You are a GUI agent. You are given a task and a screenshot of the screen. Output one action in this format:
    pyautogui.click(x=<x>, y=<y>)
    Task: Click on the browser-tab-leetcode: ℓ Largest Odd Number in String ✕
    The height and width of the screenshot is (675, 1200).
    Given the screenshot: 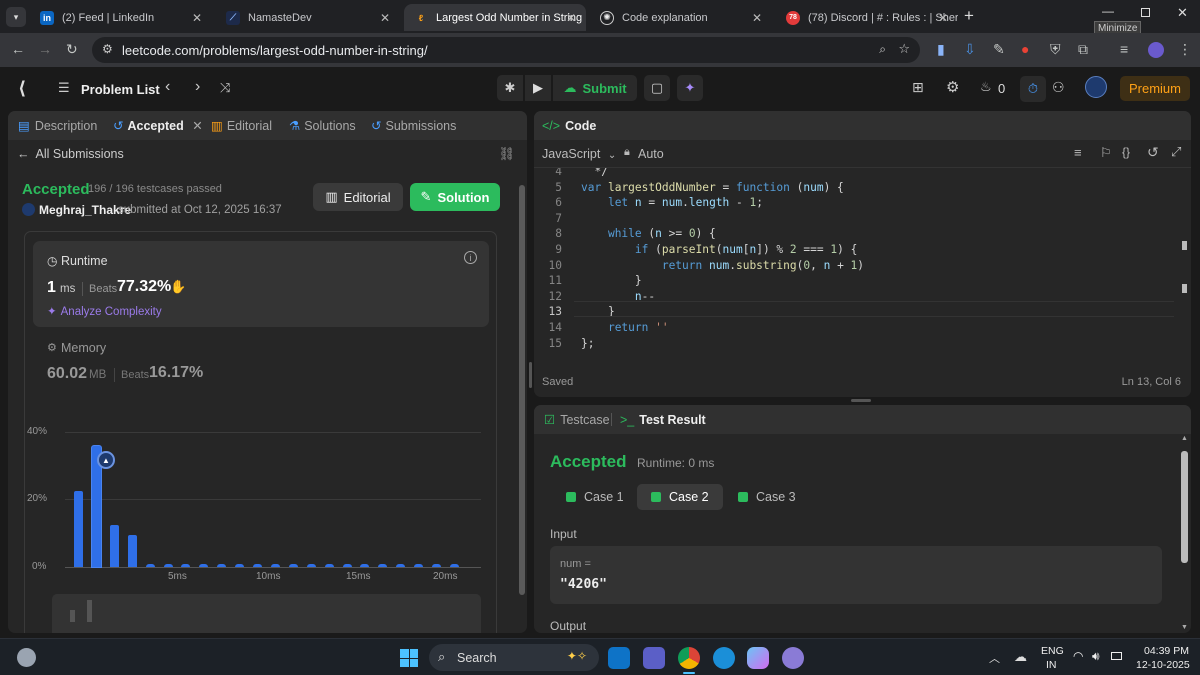 What is the action you would take?
    pyautogui.click(x=495, y=17)
    